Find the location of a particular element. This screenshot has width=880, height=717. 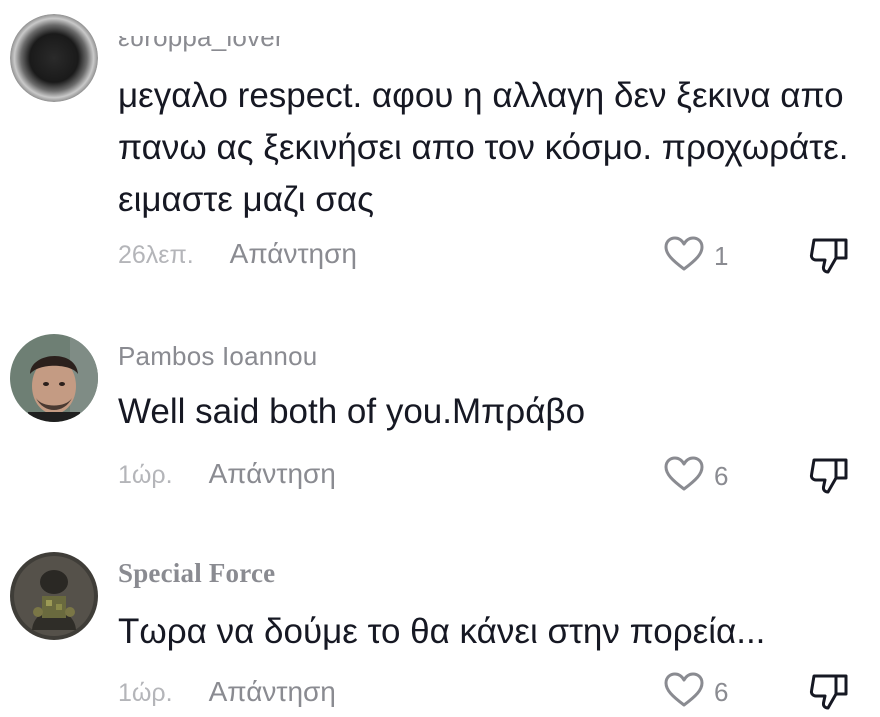

comment-text: Well said both of you.Μπράβο is located at coordinates (352, 411).